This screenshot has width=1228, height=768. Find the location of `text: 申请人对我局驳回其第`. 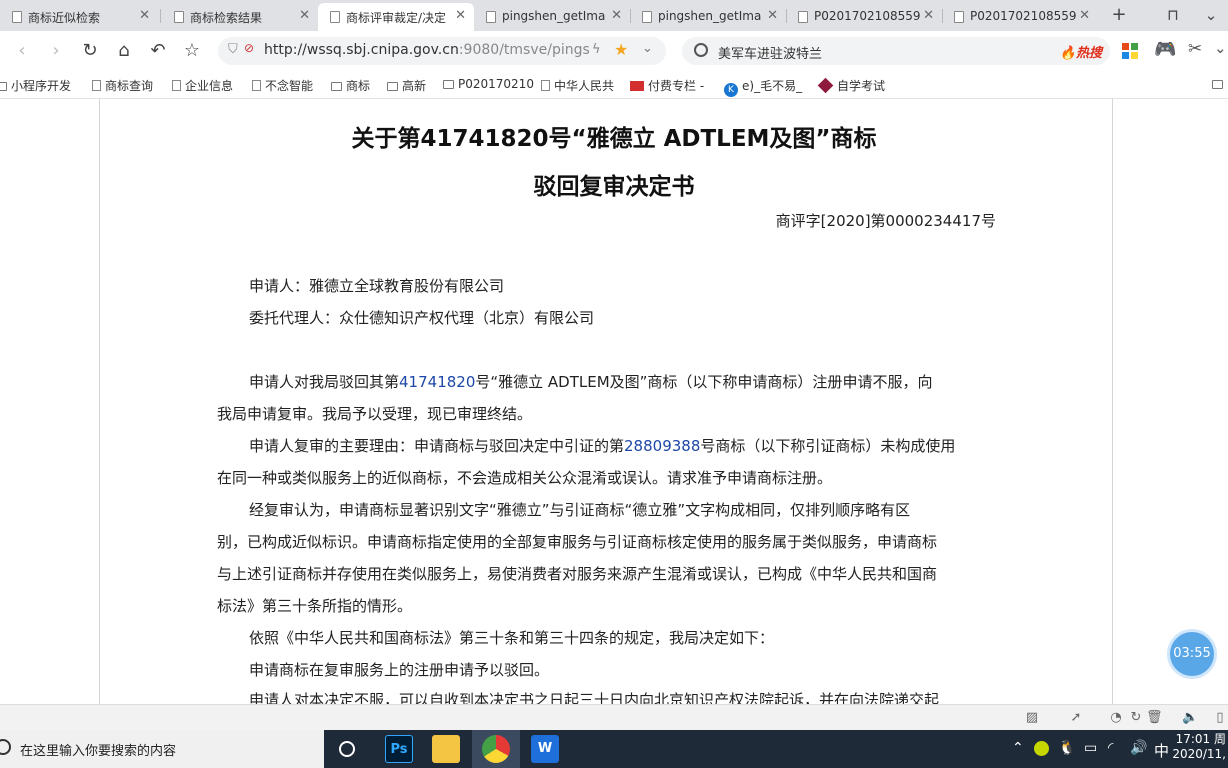

text: 申请人对我局驳回其第 is located at coordinates (324, 382).